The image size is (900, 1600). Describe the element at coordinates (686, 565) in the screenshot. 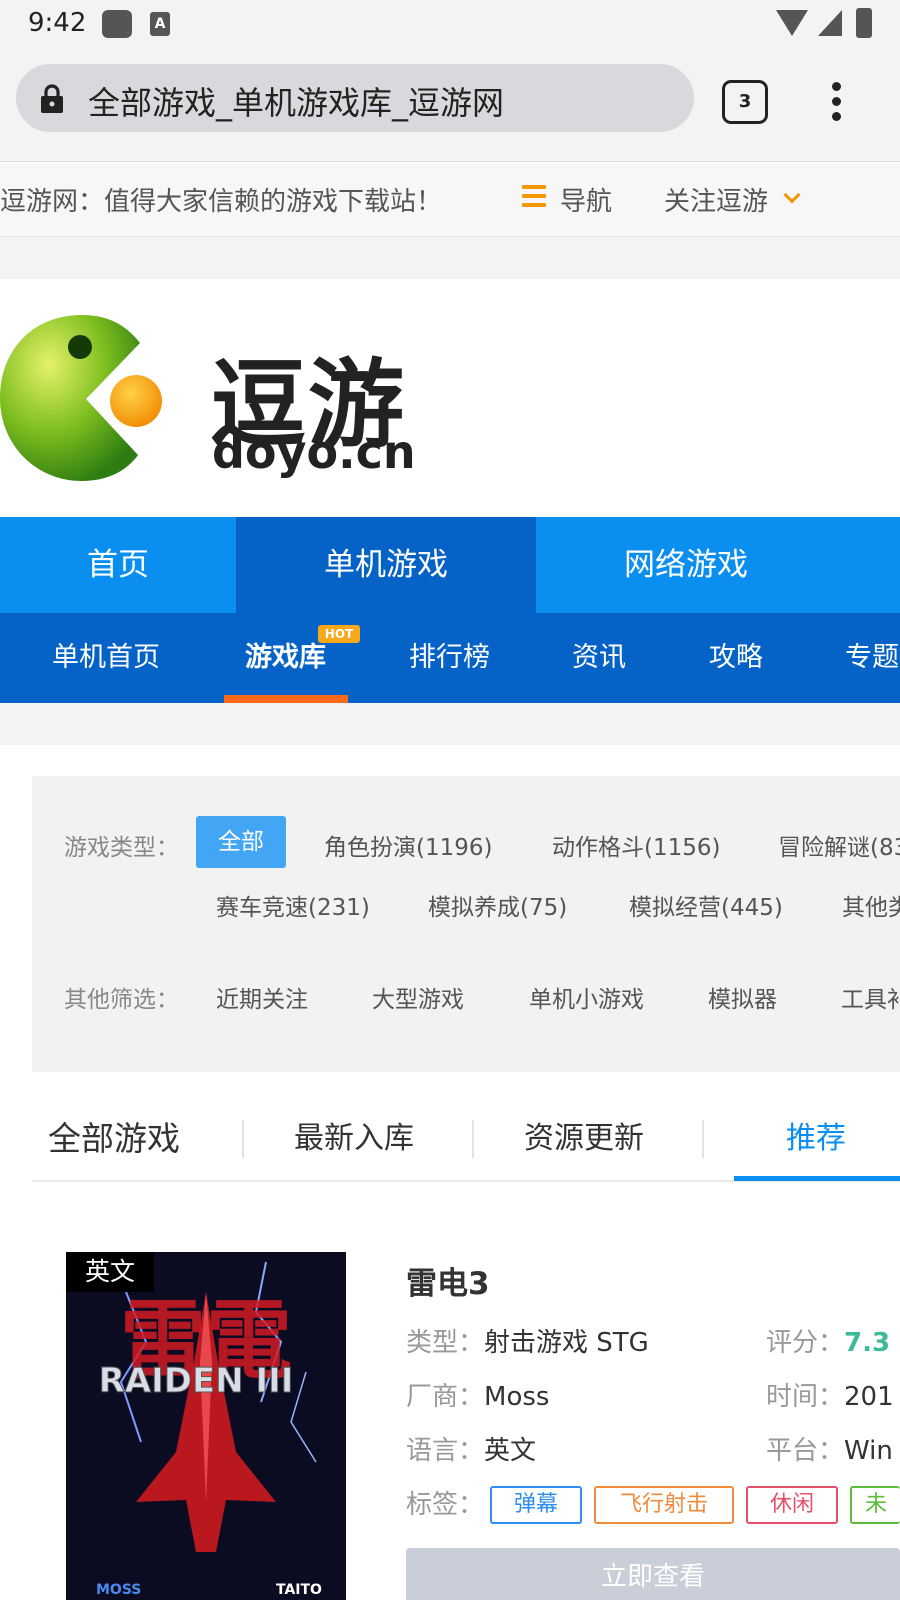

I see `tab-online-games: 网络游戏` at that location.